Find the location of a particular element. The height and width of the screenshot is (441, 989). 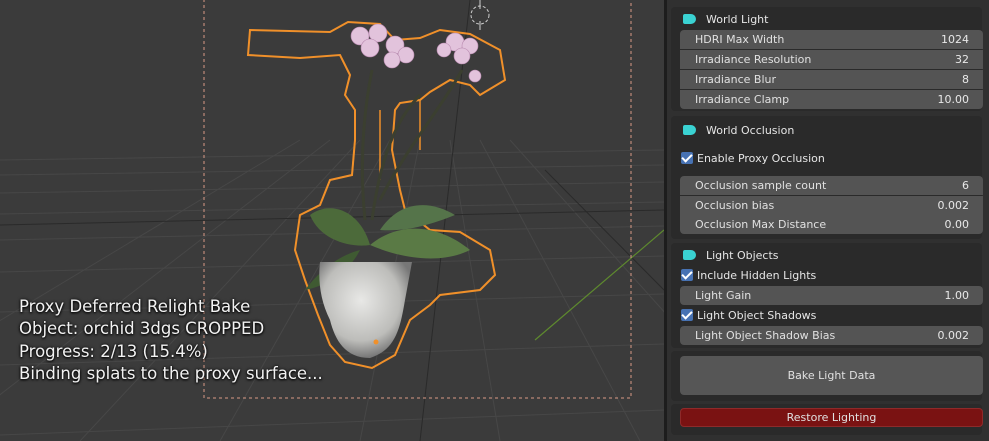

section-title: World Occlusion is located at coordinates (750, 130).